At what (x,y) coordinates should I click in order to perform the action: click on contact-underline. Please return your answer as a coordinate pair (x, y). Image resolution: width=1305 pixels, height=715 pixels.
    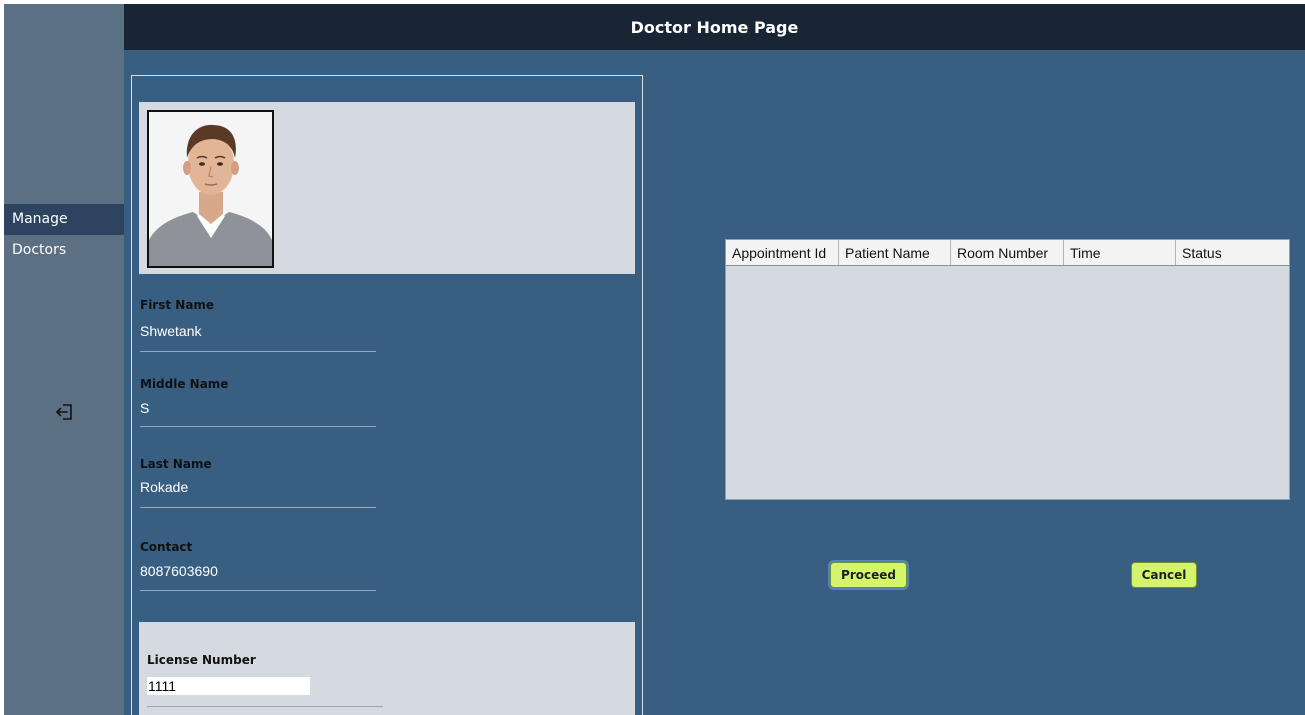
    Looking at the image, I should click on (258, 590).